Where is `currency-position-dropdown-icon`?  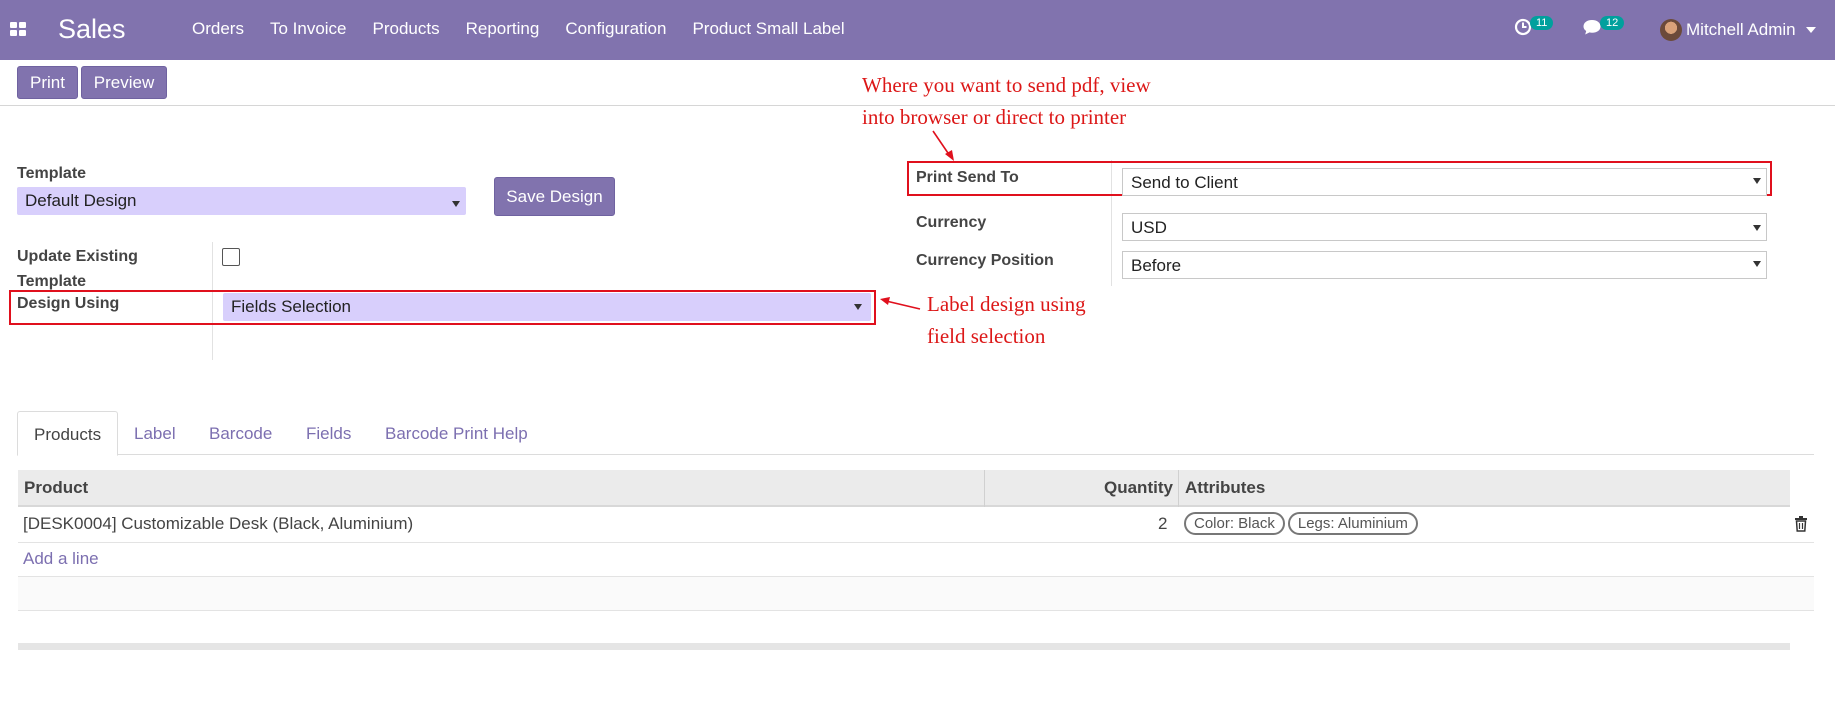 currency-position-dropdown-icon is located at coordinates (1757, 264).